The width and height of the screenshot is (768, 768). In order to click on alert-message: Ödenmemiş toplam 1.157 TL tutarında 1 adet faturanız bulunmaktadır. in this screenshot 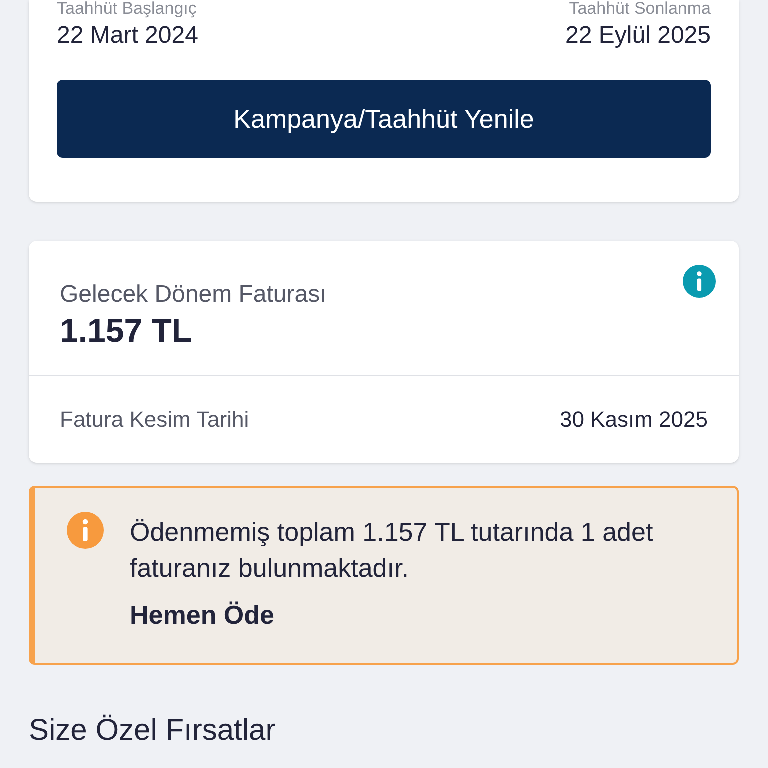, I will do `click(392, 550)`.